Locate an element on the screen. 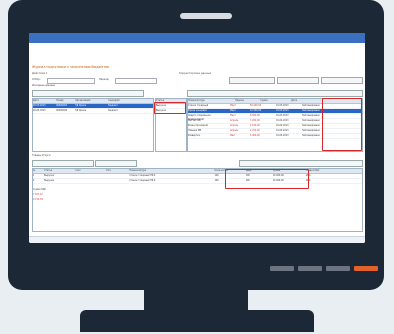 This screenshot has width=394, height=334. column-header: Счет is located at coordinates (78, 170).